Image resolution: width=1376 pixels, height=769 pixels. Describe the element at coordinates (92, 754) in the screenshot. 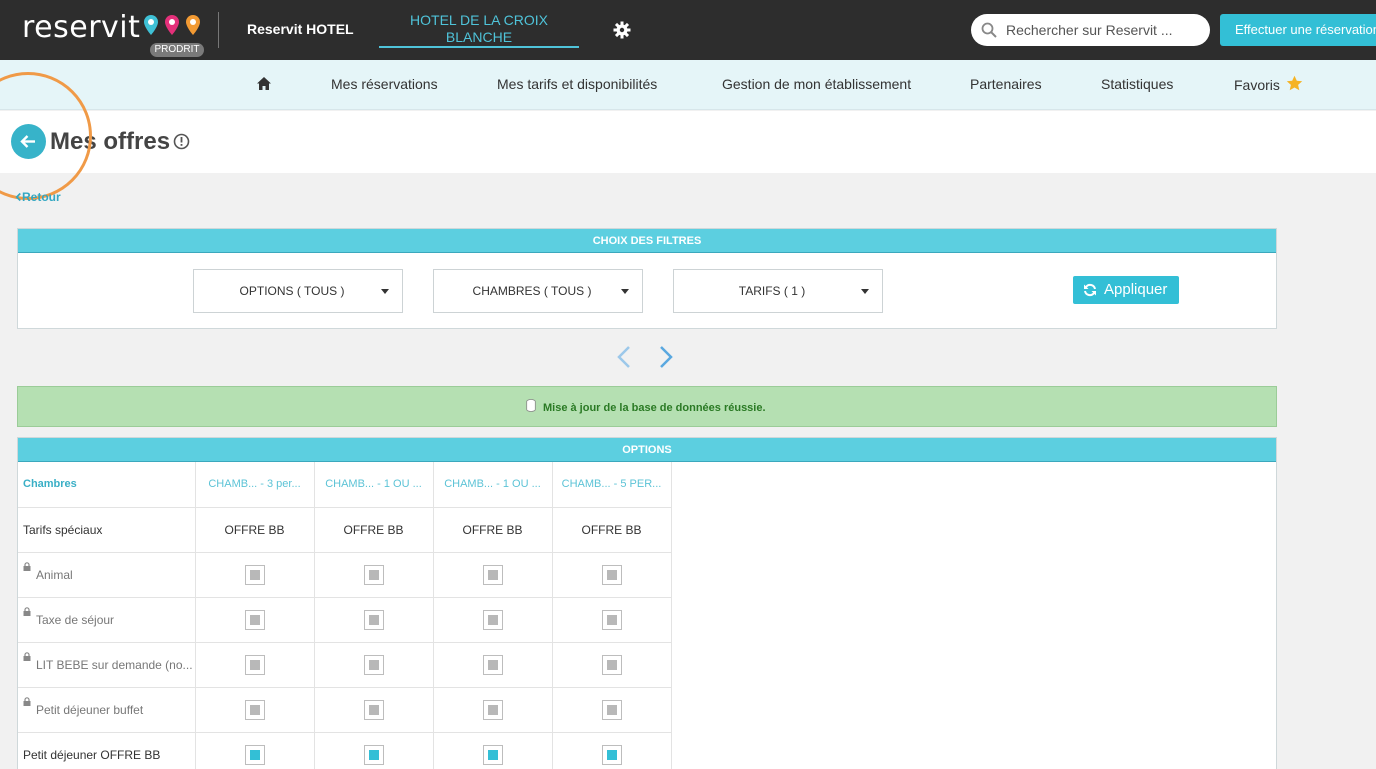

I see `option-name: Petit déjeuner OFFRE BB` at that location.